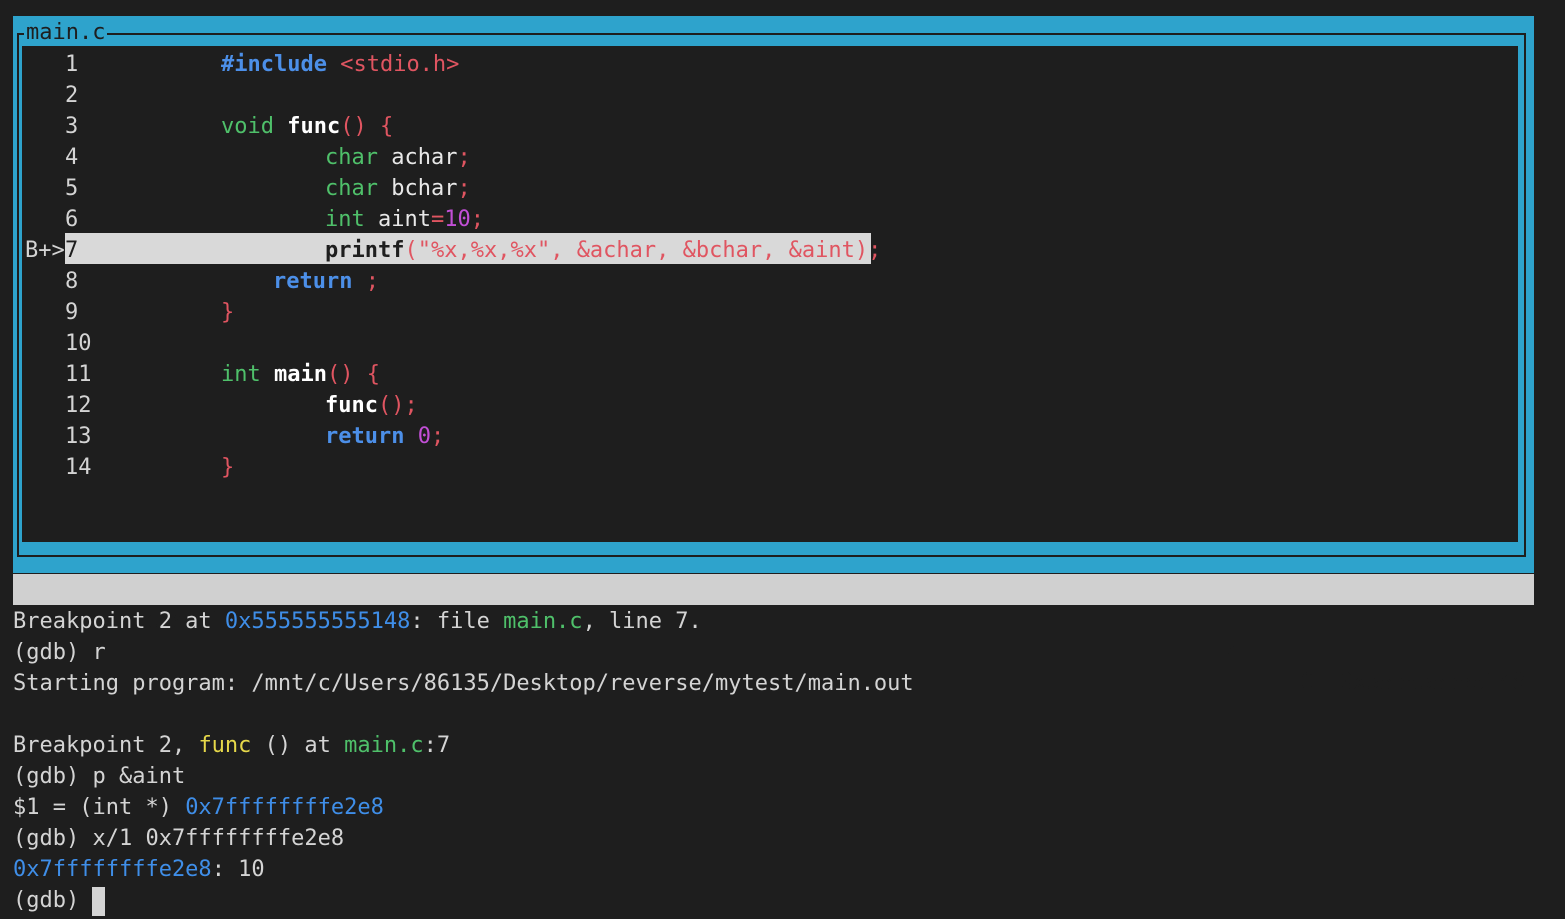 The image size is (1565, 919). I want to click on source-line-14: 14}, so click(750, 467).